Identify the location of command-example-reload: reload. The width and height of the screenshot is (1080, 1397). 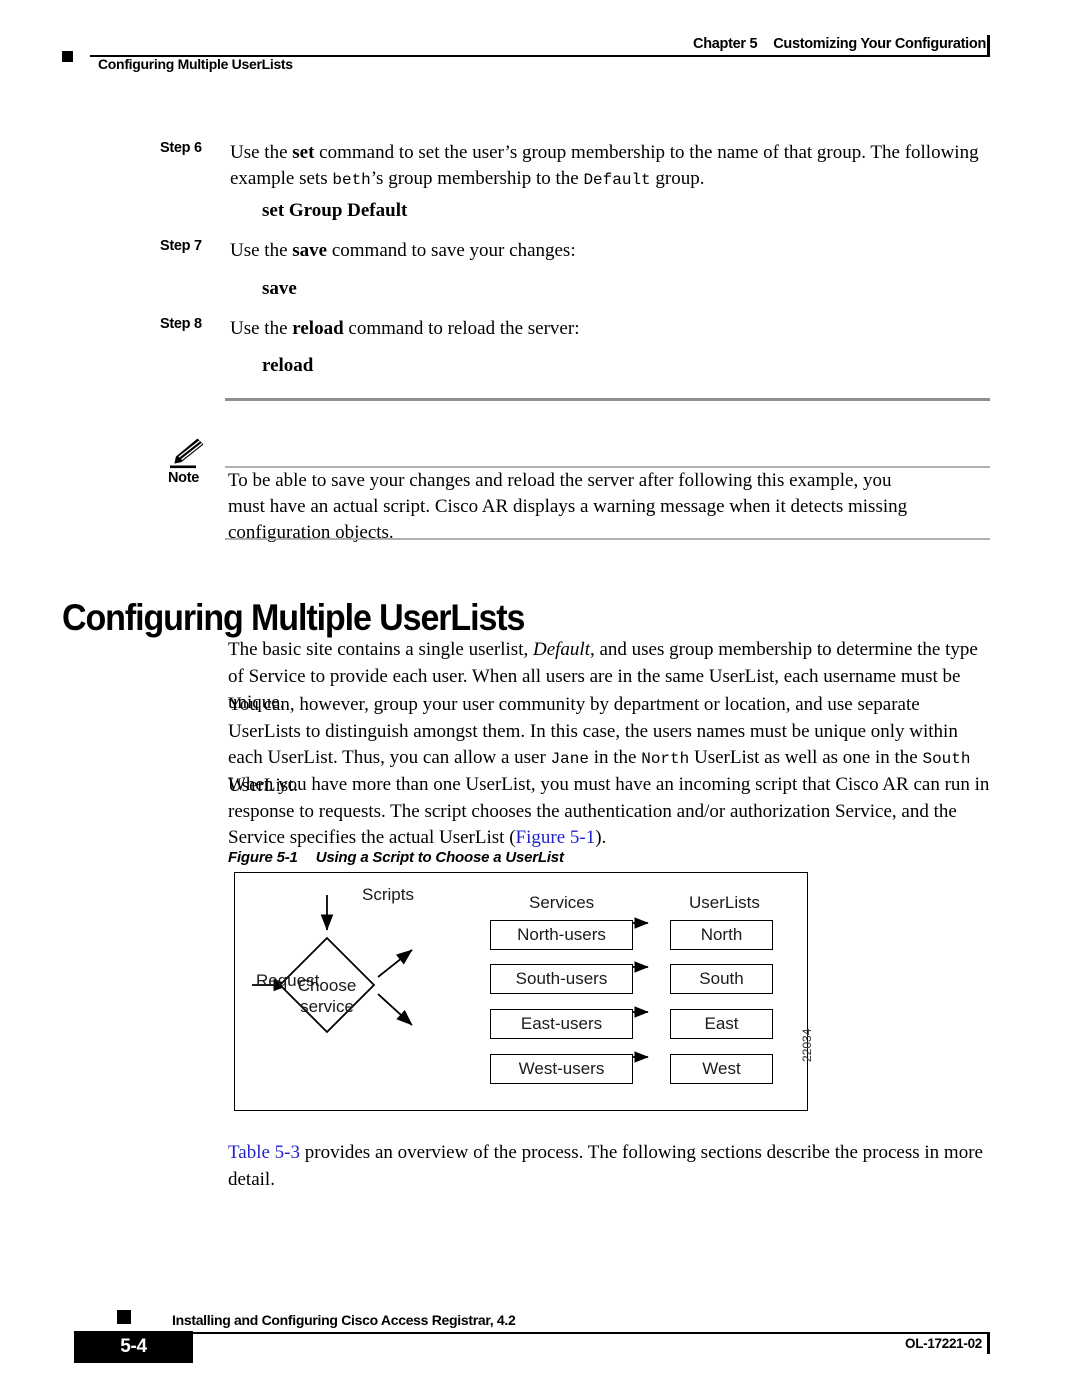
(288, 365).